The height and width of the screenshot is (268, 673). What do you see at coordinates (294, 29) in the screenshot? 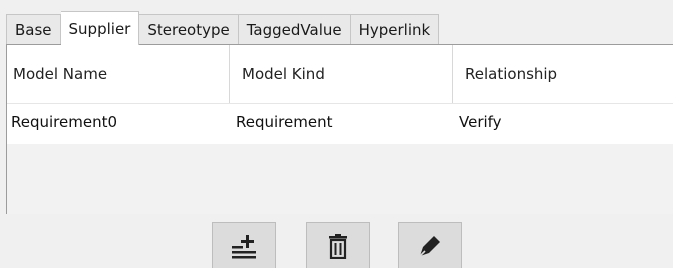
I see `tab-taggedvalue: TaggedValue` at bounding box center [294, 29].